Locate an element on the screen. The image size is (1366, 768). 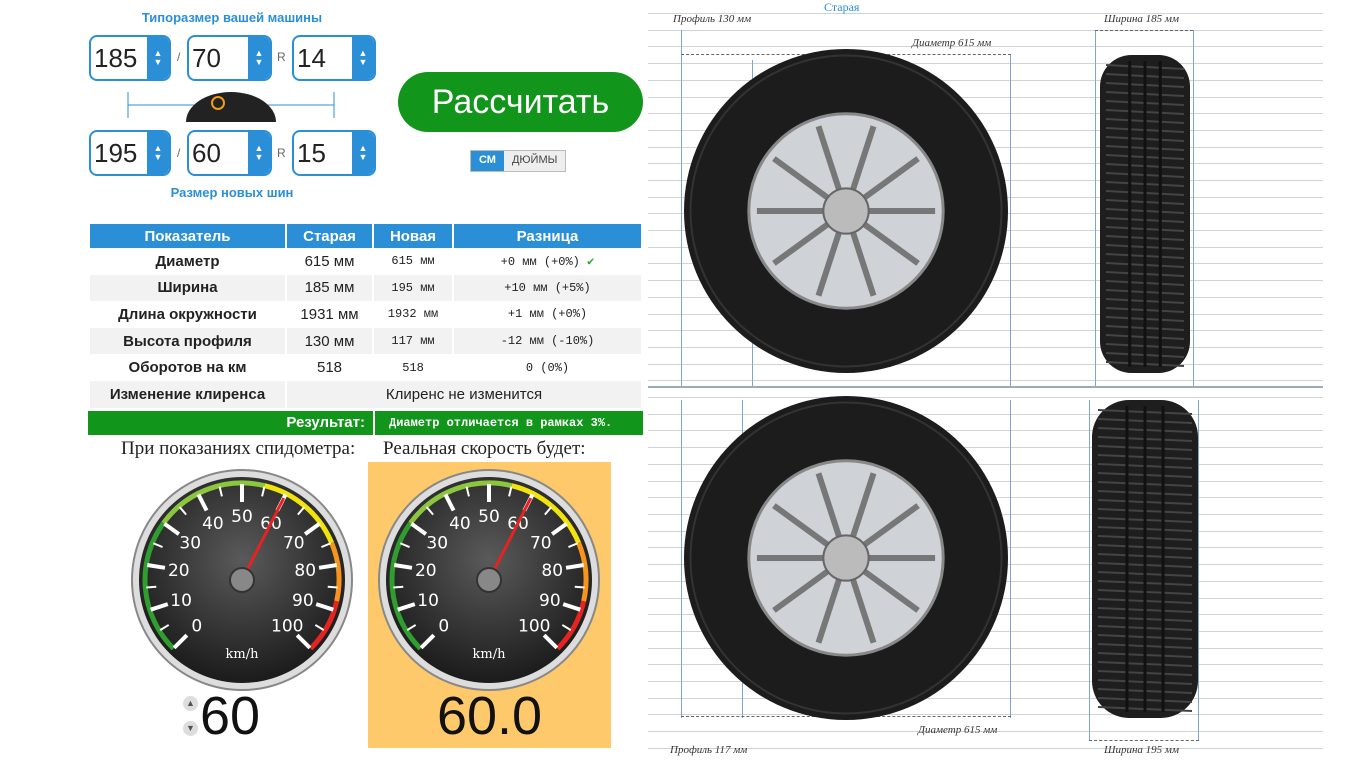
table-row: Изменение клиренса Клиренс не изменится is located at coordinates (365, 394).